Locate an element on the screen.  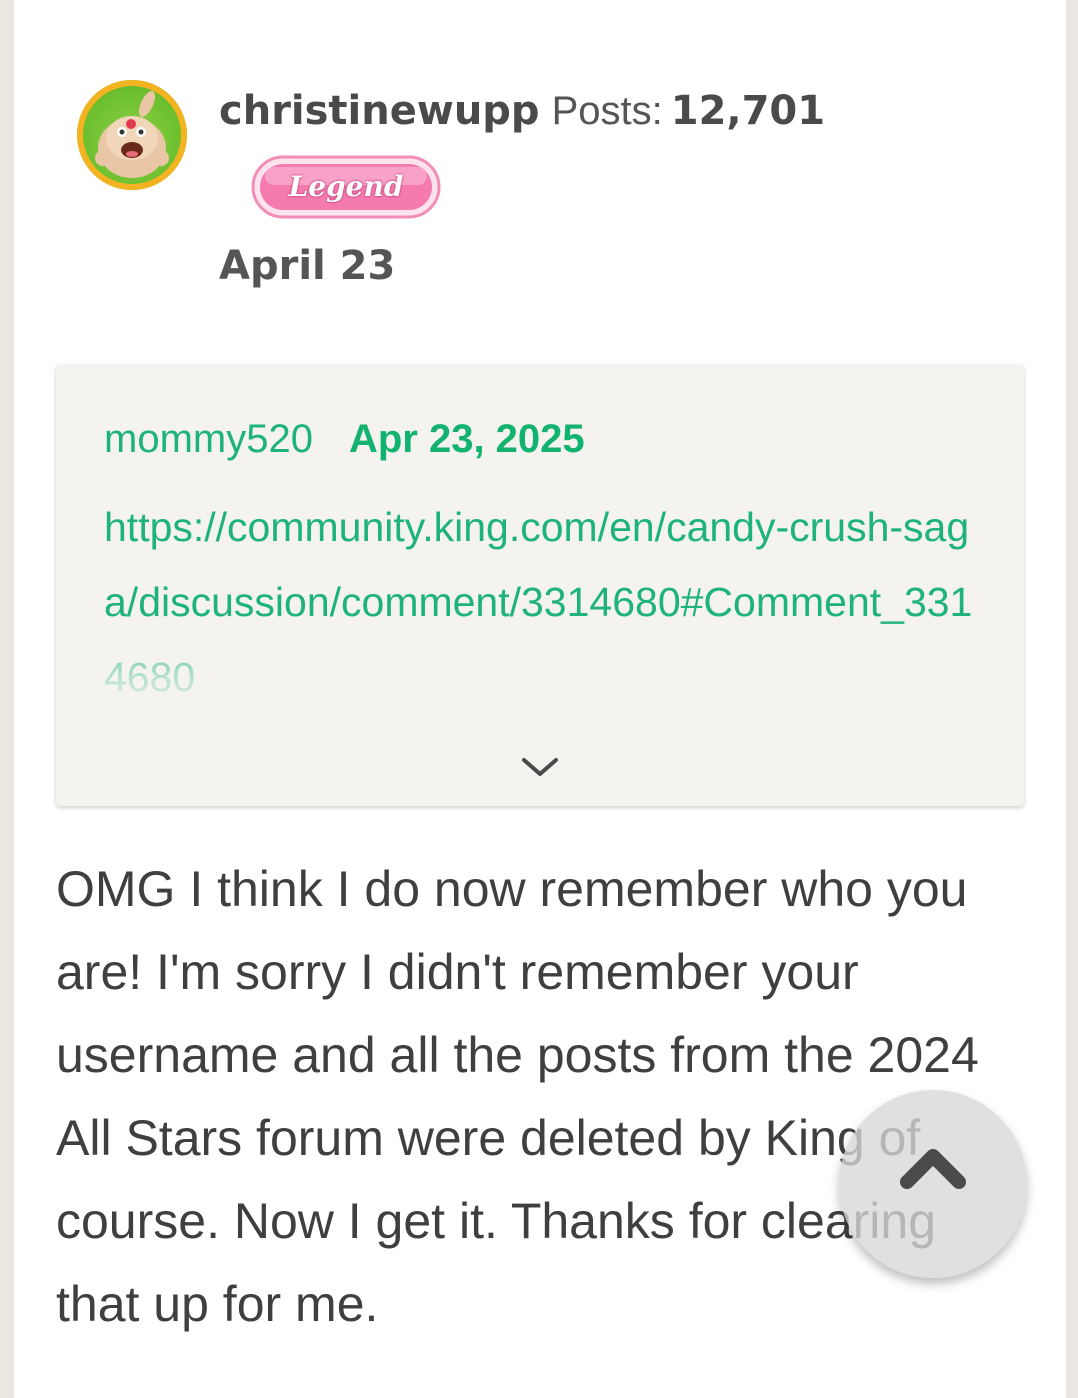
username-link: christinewupp is located at coordinates (379, 111).